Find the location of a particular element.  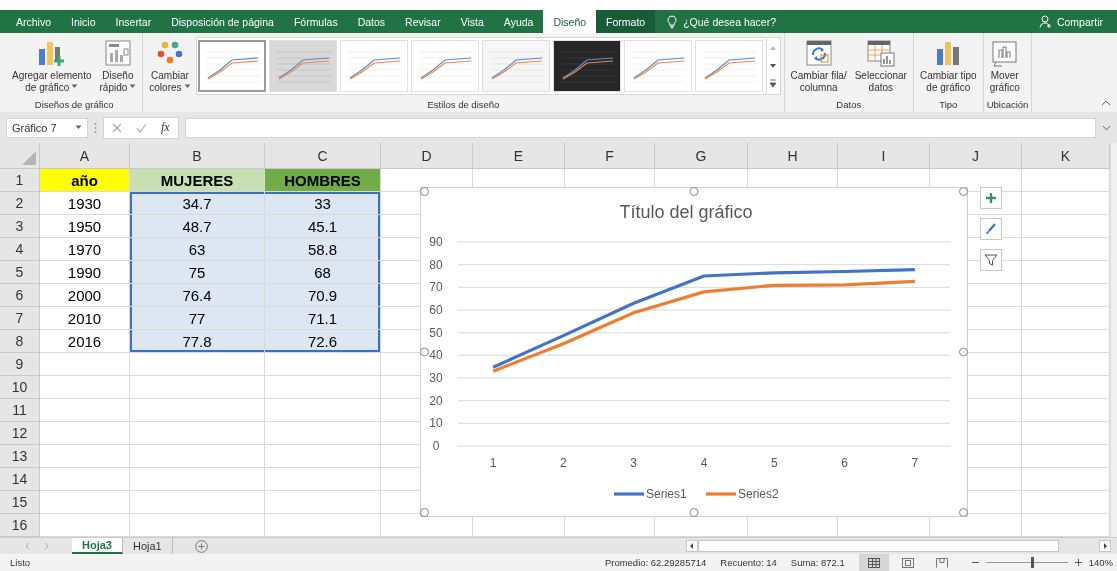

chart-filter-button is located at coordinates (991, 260).